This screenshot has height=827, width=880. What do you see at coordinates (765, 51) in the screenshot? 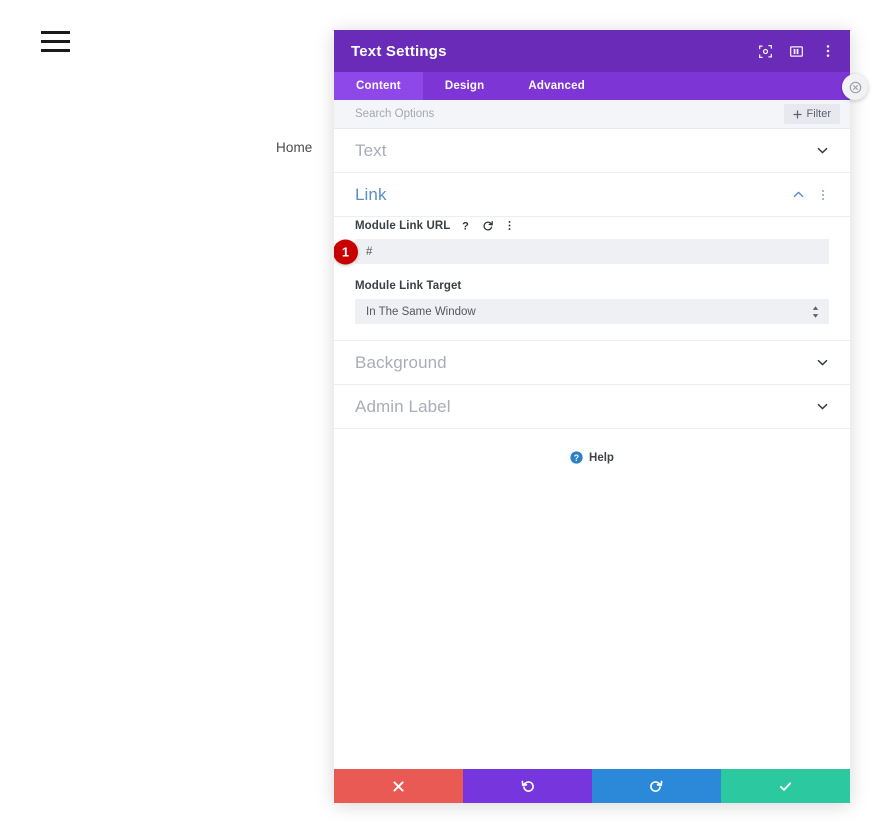
I see `focus-target-icon` at bounding box center [765, 51].